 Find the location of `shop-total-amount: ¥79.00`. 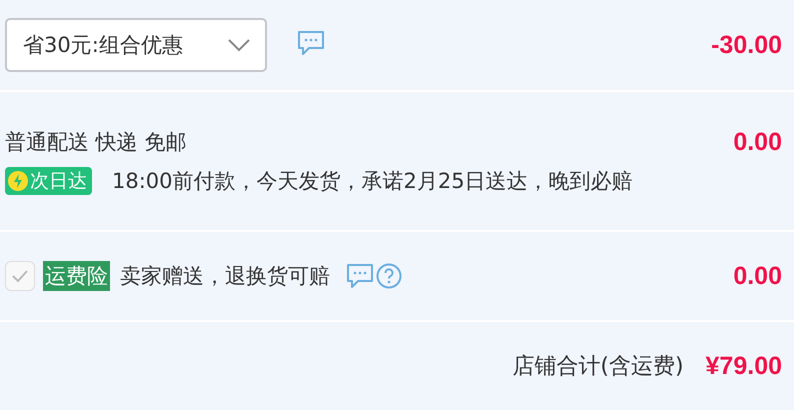

shop-total-amount: ¥79.00 is located at coordinates (744, 366).